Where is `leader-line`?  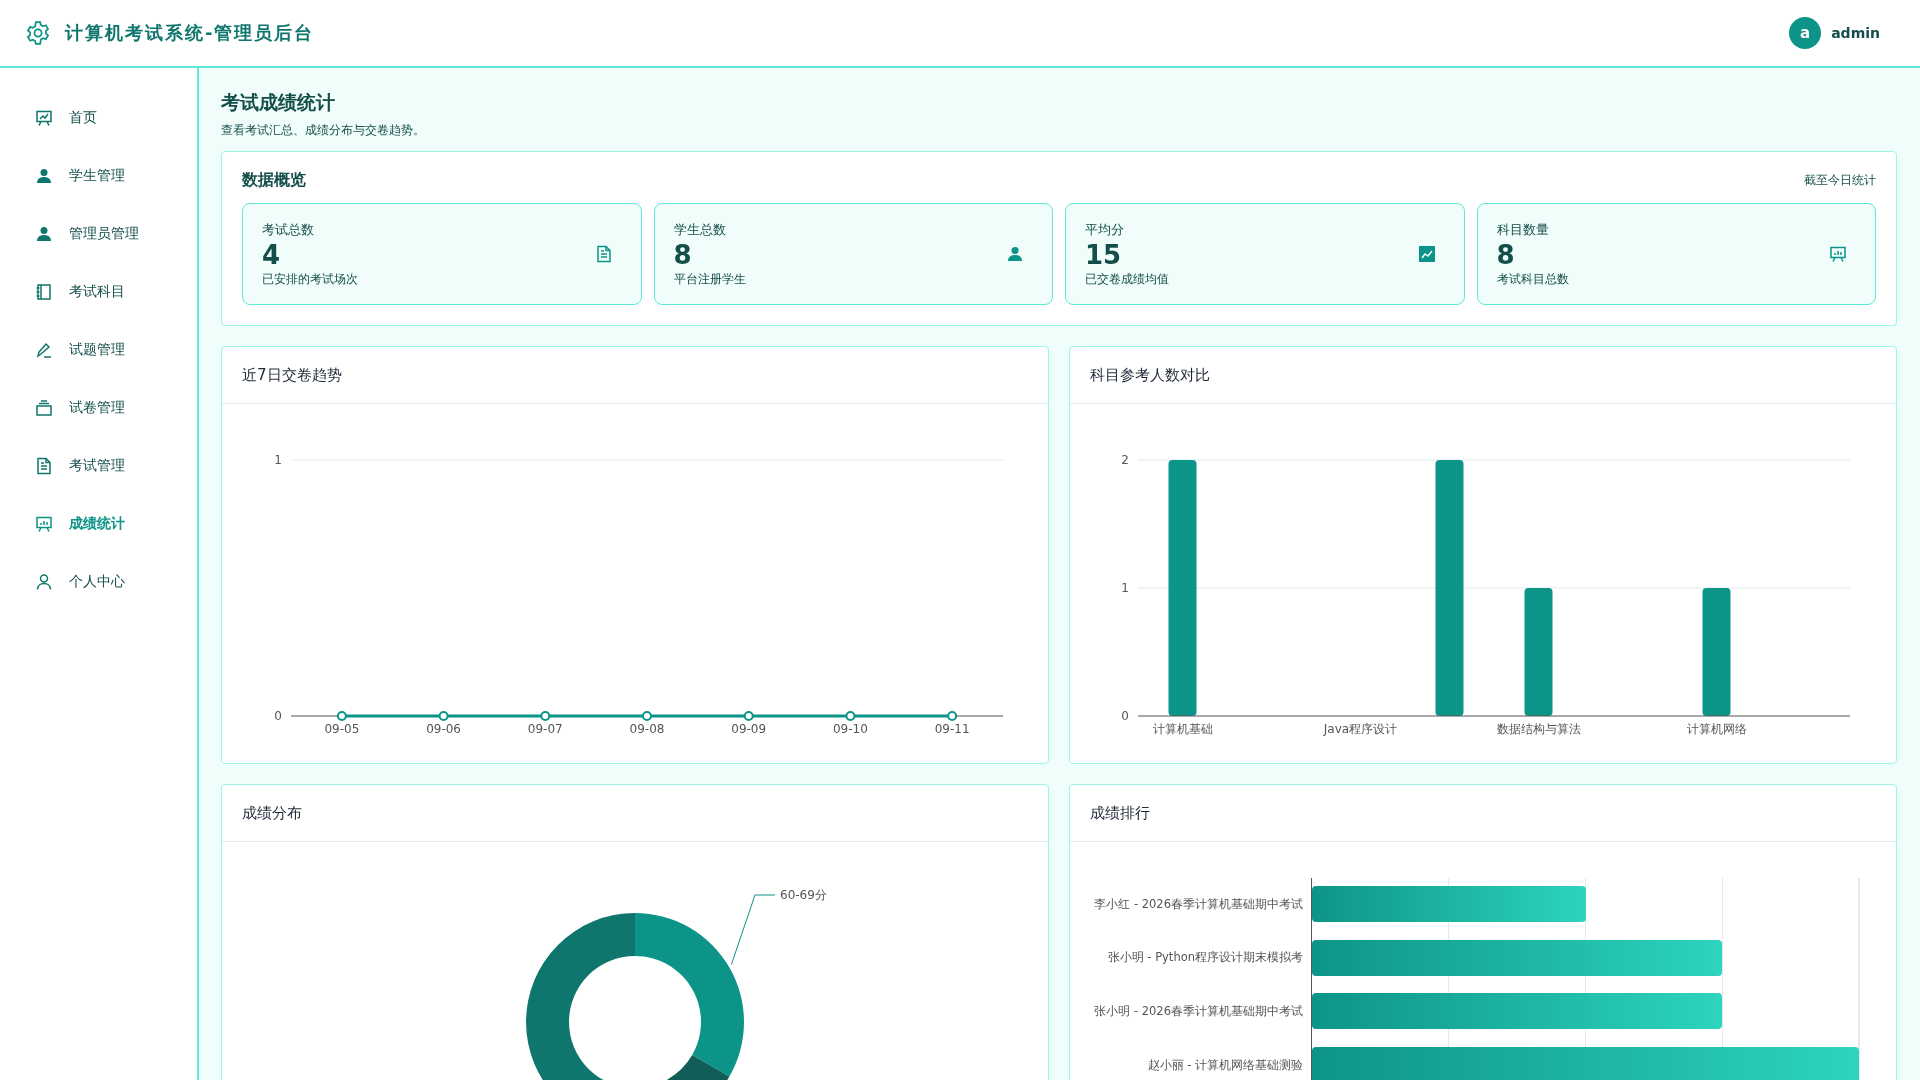 leader-line is located at coordinates (753, 929).